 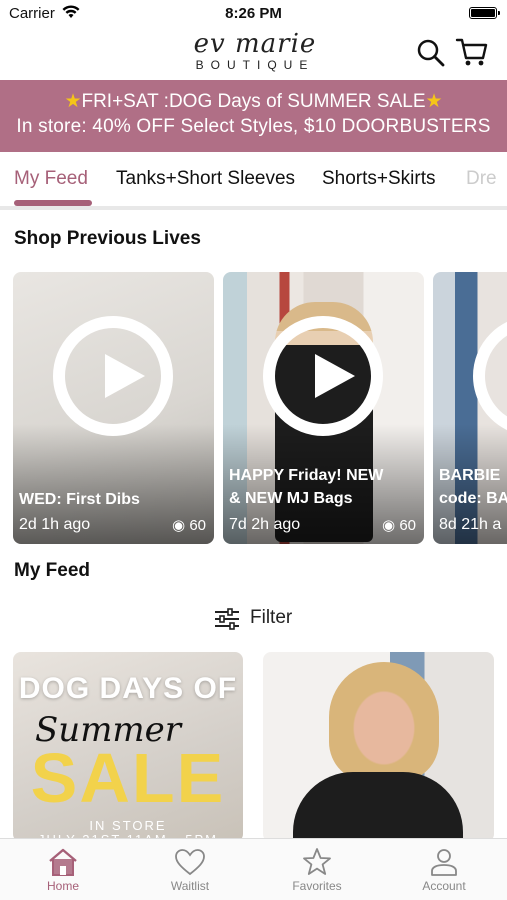 I want to click on nav-favorites: Favorites, so click(x=317, y=870).